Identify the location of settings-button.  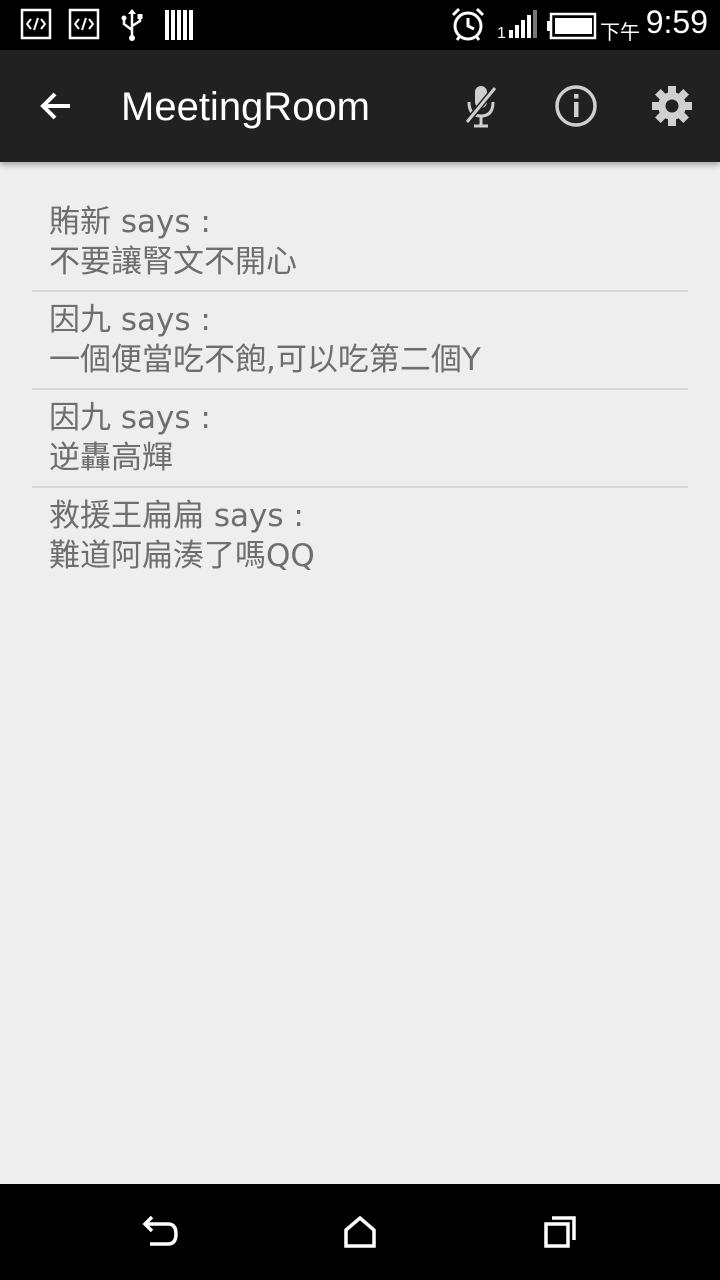
(672, 106).